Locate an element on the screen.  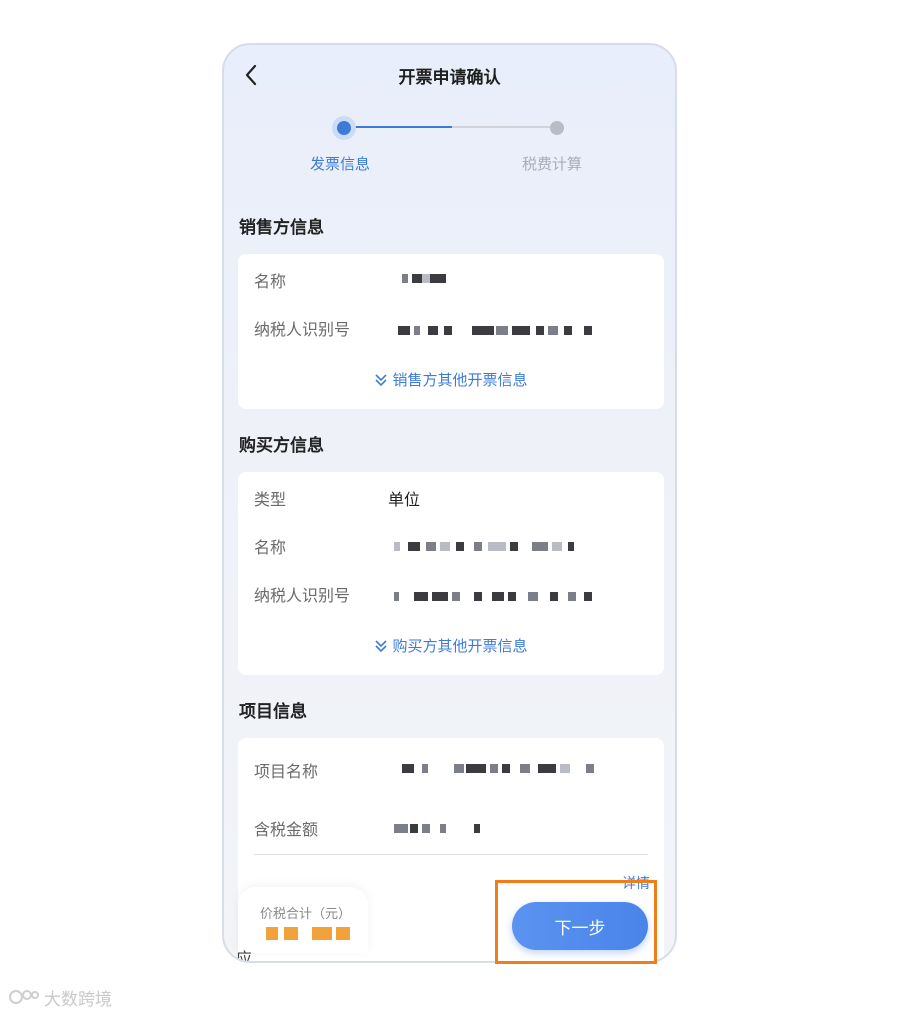
project-name-redacted is located at coordinates (493, 768).